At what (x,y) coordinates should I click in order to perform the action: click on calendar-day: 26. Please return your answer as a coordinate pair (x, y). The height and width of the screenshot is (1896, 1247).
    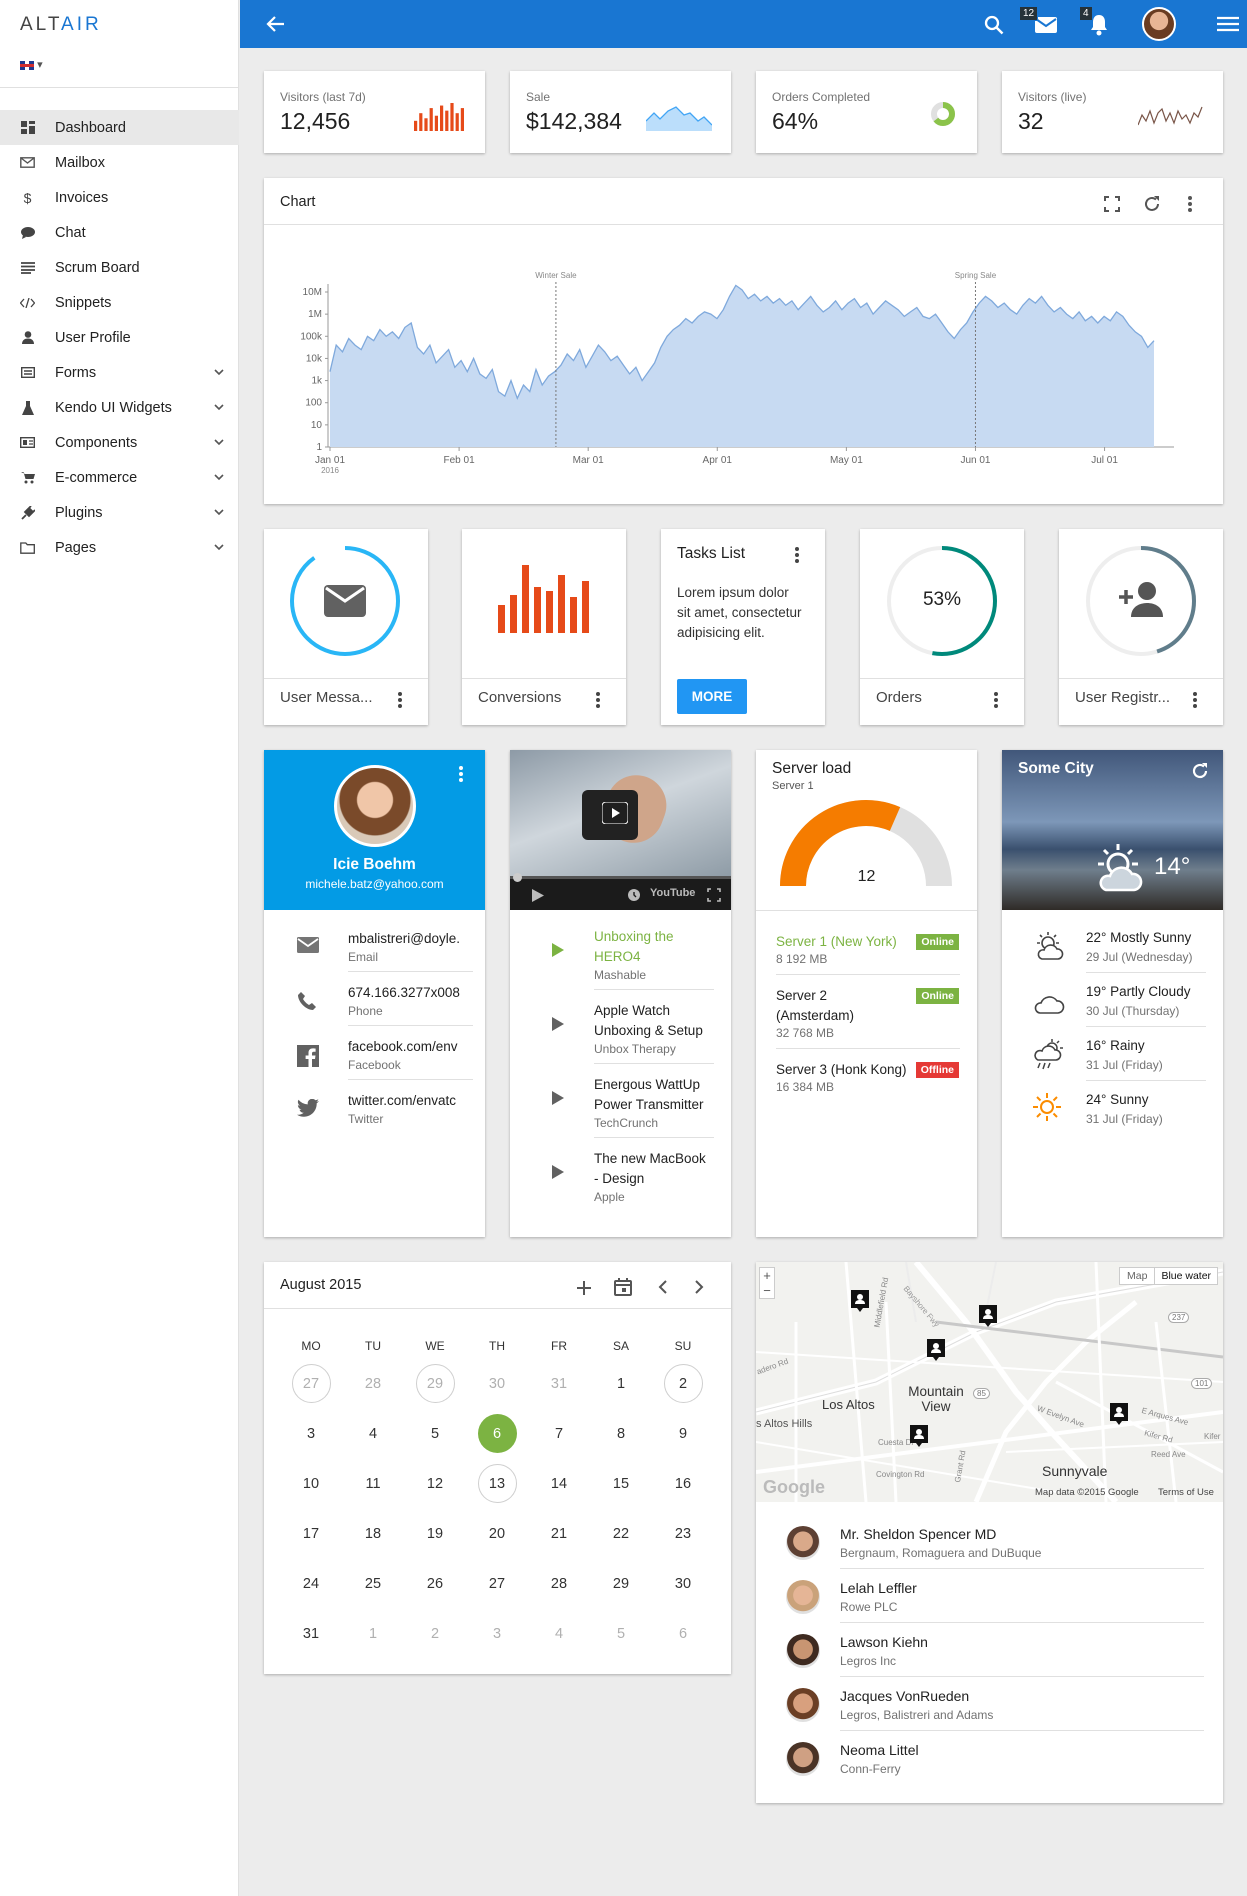
    Looking at the image, I should click on (435, 1583).